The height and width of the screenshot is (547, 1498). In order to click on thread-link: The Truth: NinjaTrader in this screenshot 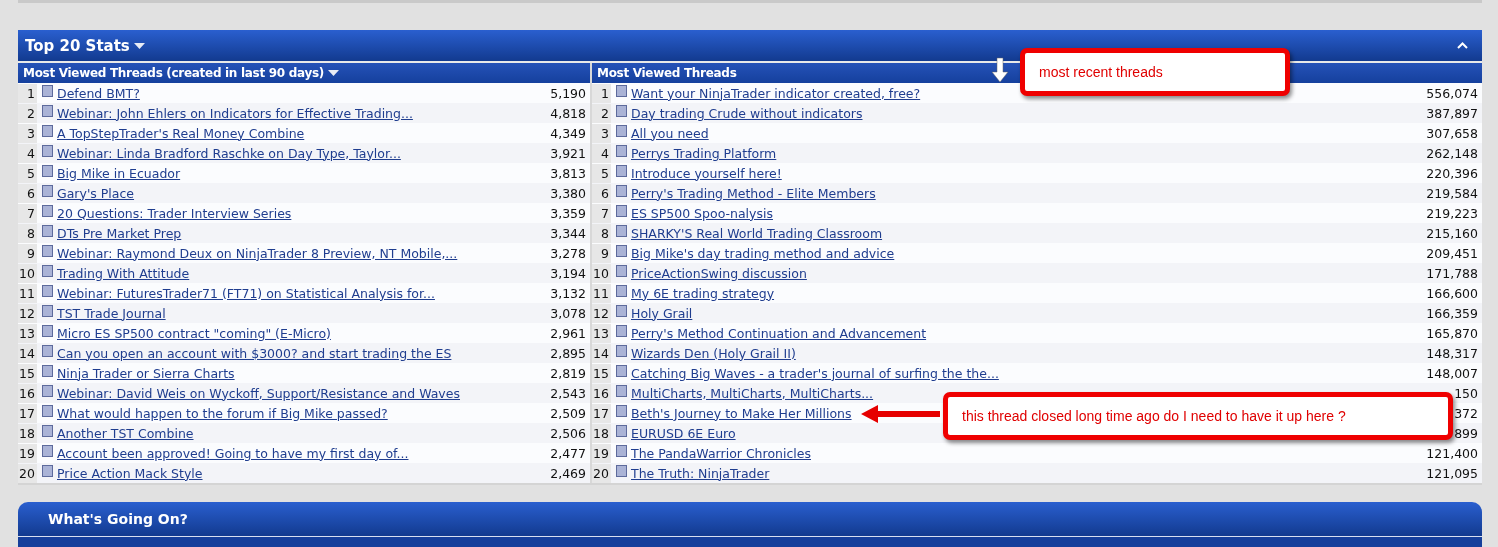, I will do `click(700, 473)`.